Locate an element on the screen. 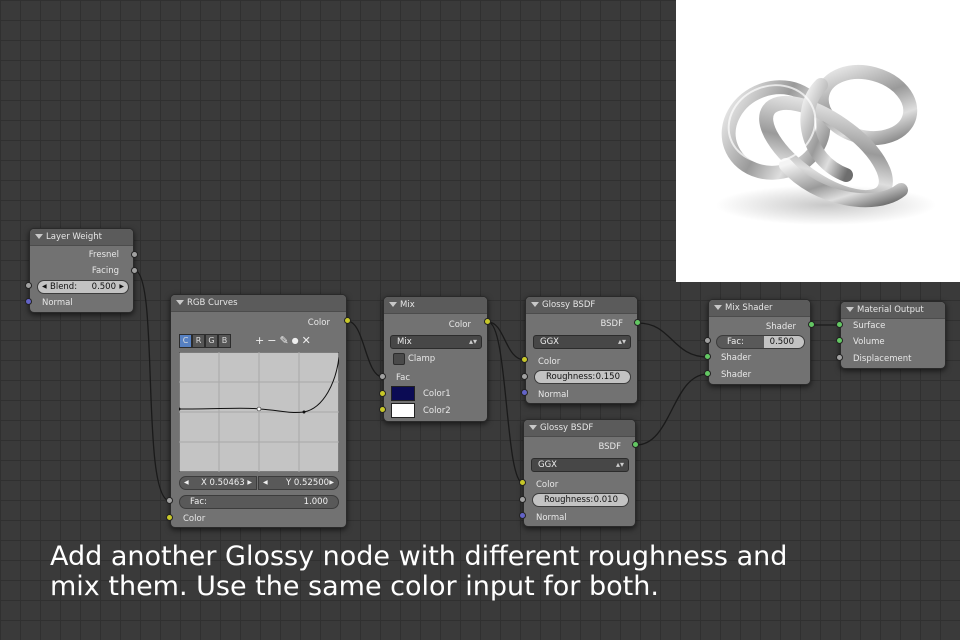 The image size is (960, 640). delete-point-icon: ✕ is located at coordinates (306, 341).